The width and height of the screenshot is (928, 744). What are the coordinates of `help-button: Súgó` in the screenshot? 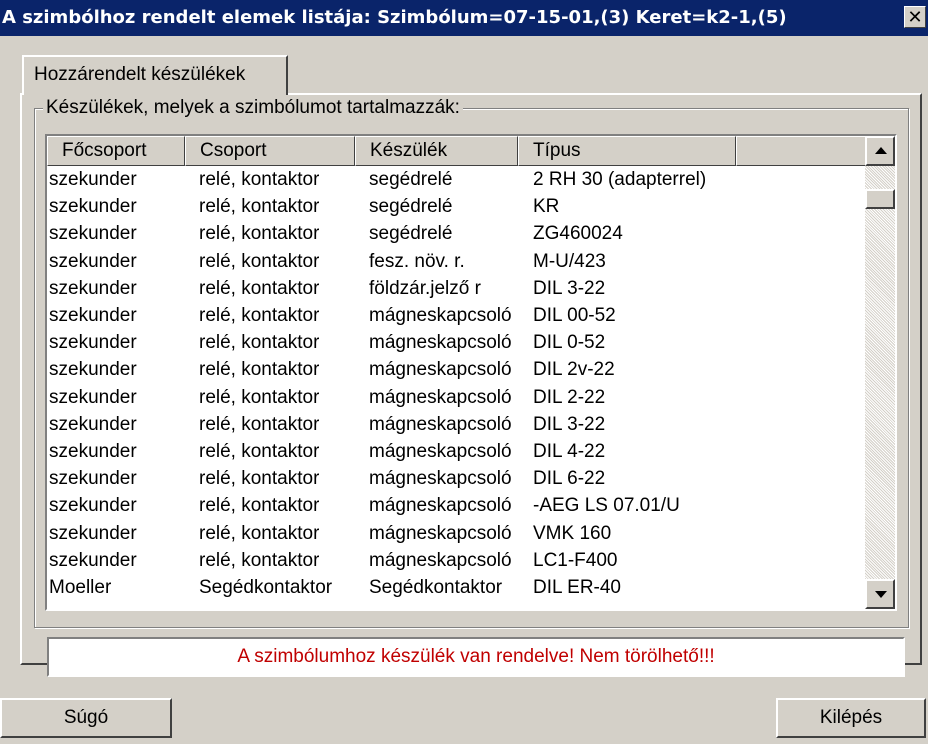 It's located at (86, 718).